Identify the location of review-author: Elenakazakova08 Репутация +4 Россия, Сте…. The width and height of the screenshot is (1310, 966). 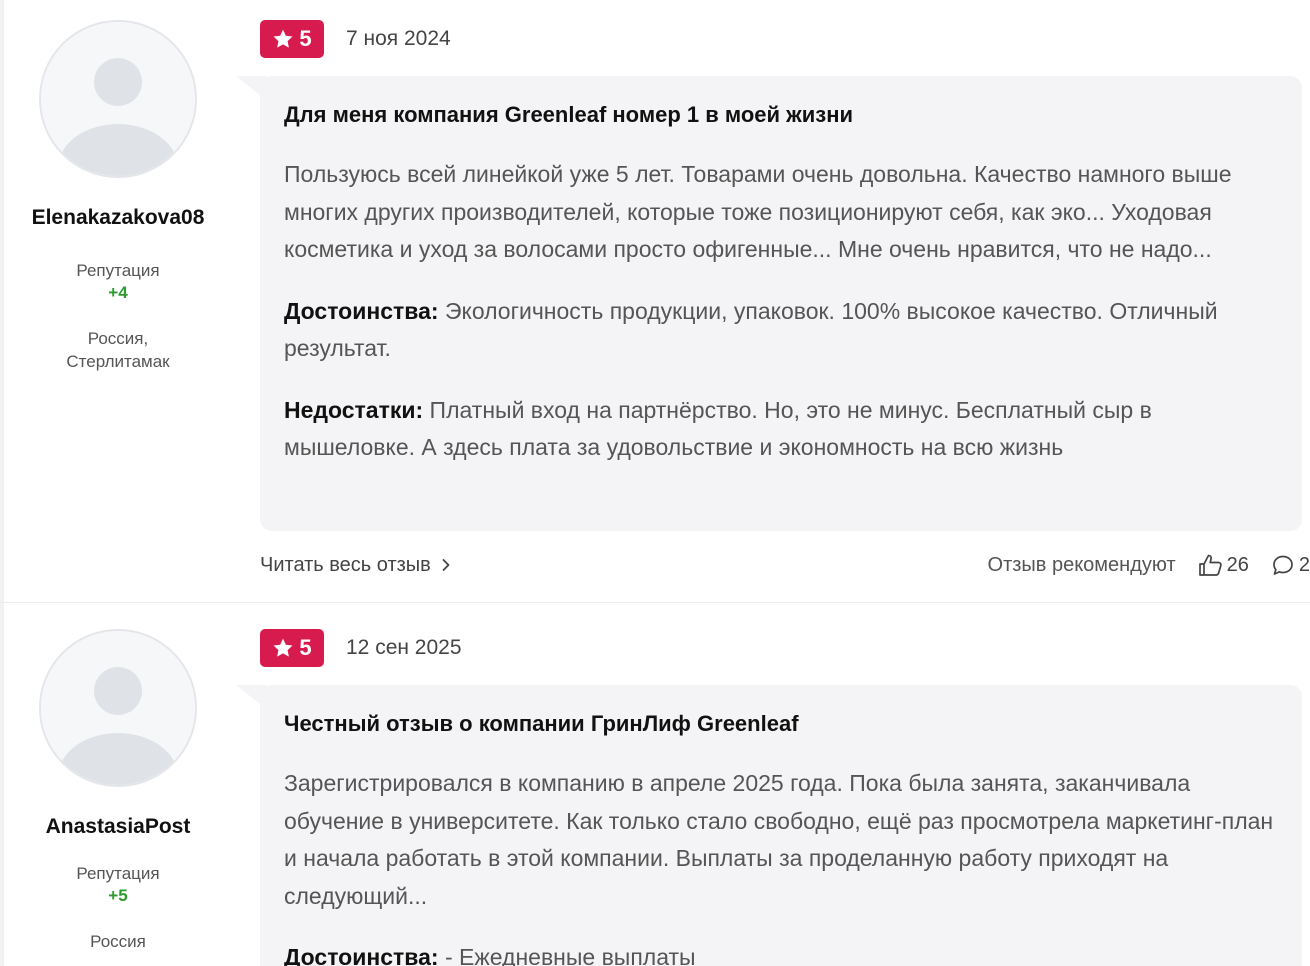
(118, 196).